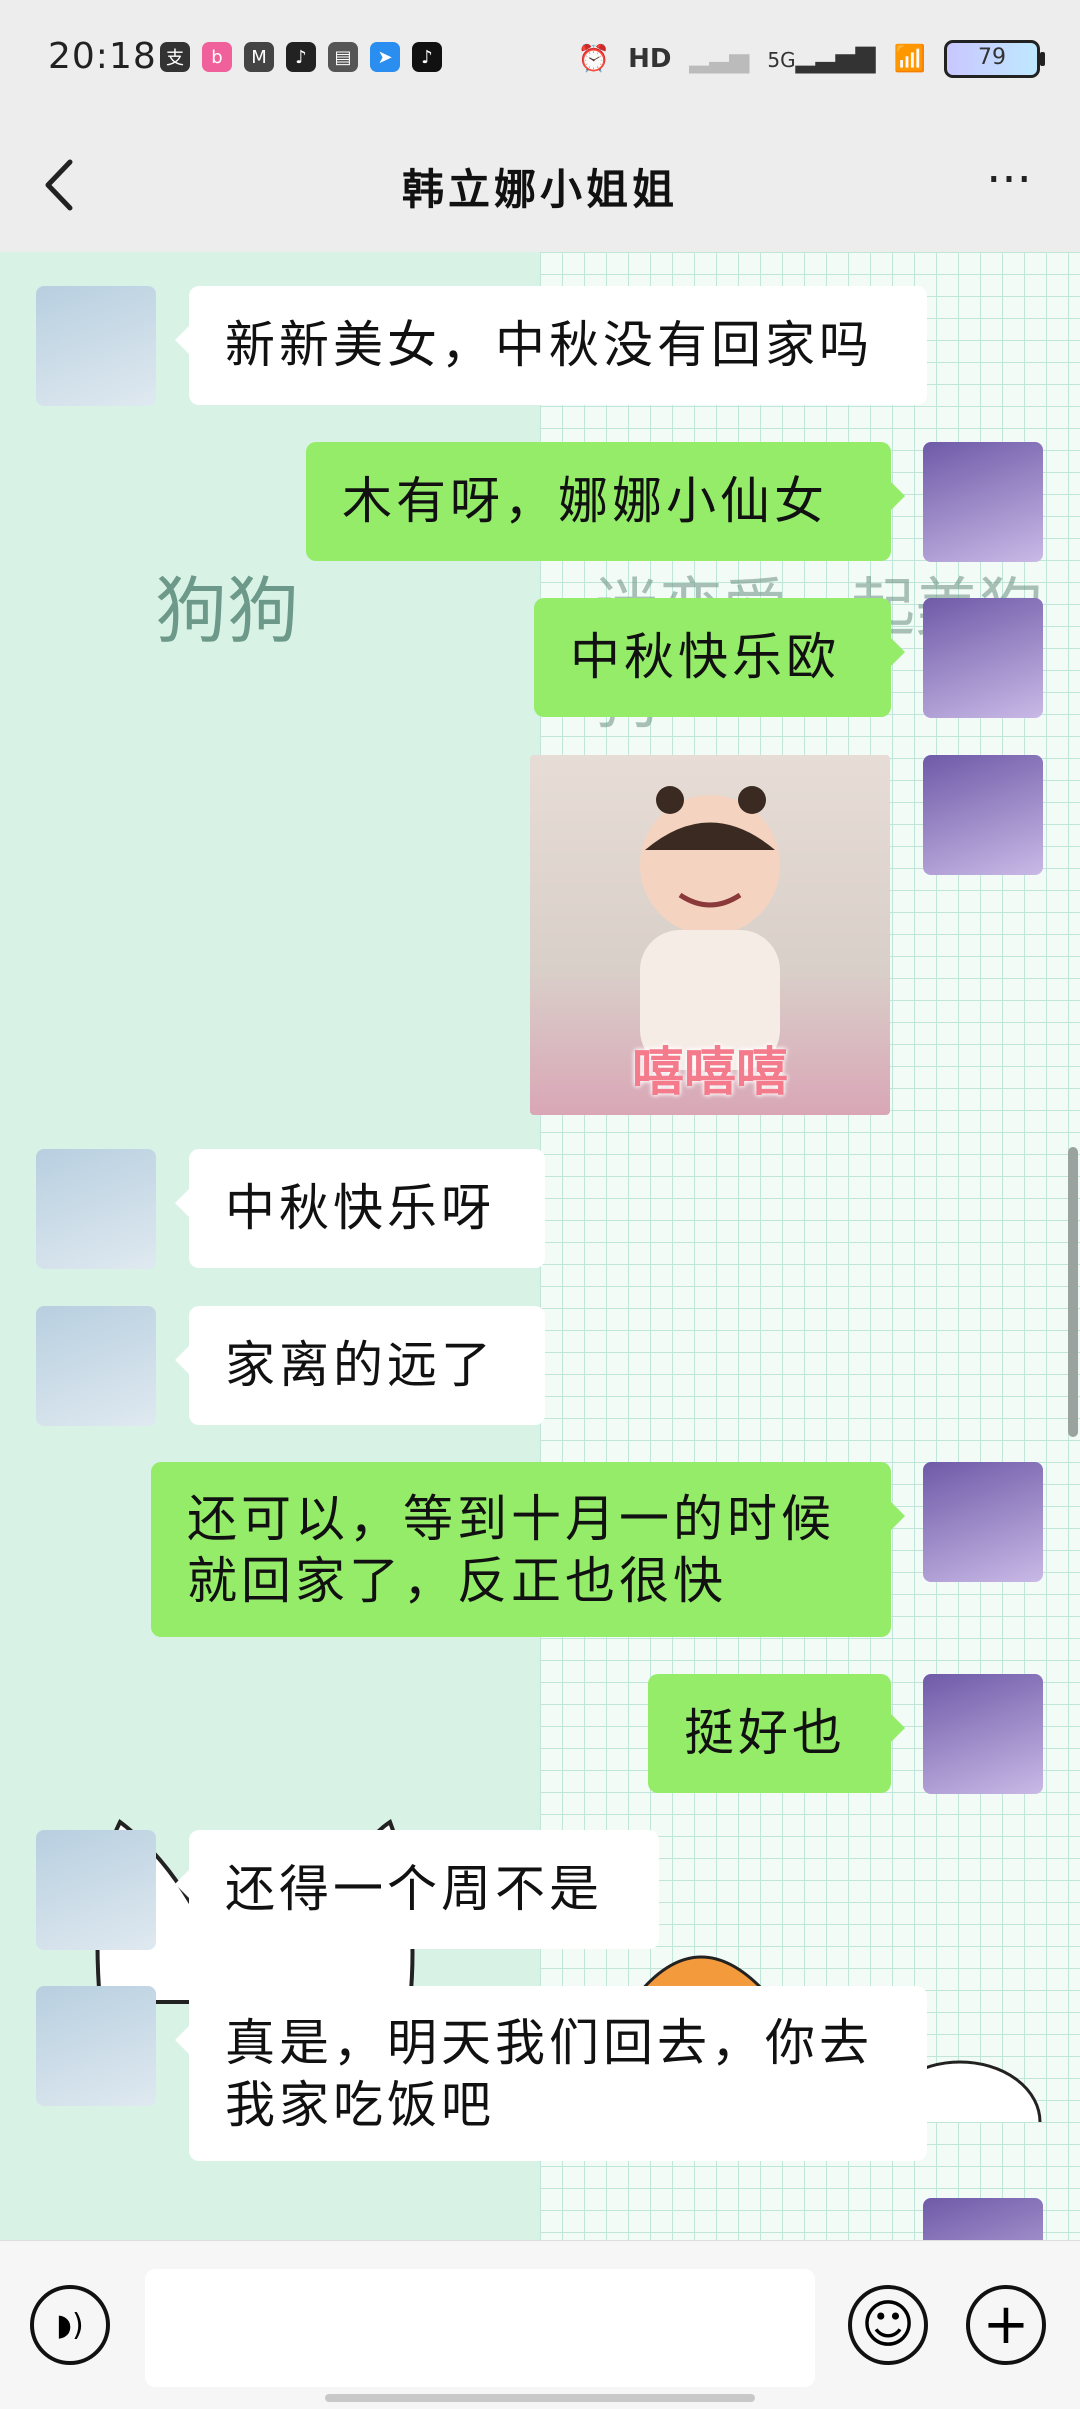 The height and width of the screenshot is (2409, 1080). Describe the element at coordinates (781, 60) in the screenshot. I see `network-label: 5G` at that location.